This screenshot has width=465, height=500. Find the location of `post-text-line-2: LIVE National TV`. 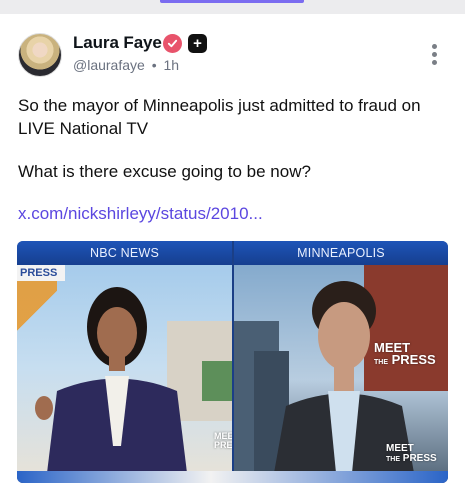

post-text-line-2: LIVE National TV is located at coordinates (83, 128).